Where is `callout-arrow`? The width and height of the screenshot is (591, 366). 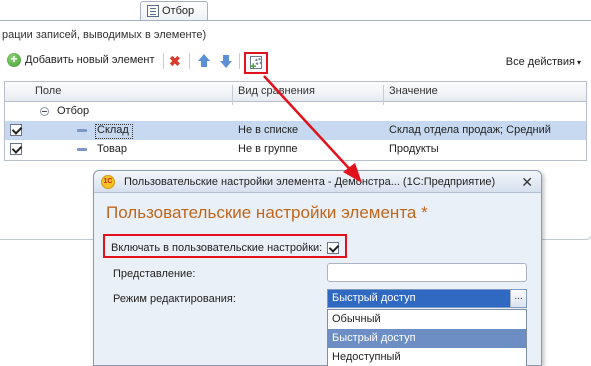 callout-arrow is located at coordinates (312, 129).